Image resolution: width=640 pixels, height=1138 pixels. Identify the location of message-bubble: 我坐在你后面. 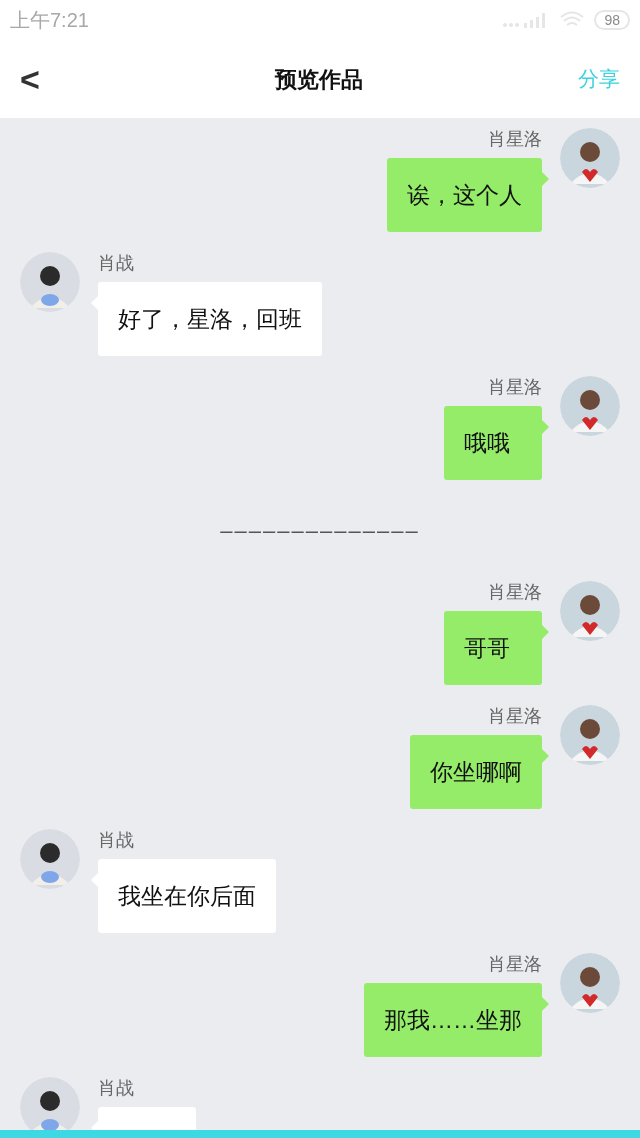
(187, 896).